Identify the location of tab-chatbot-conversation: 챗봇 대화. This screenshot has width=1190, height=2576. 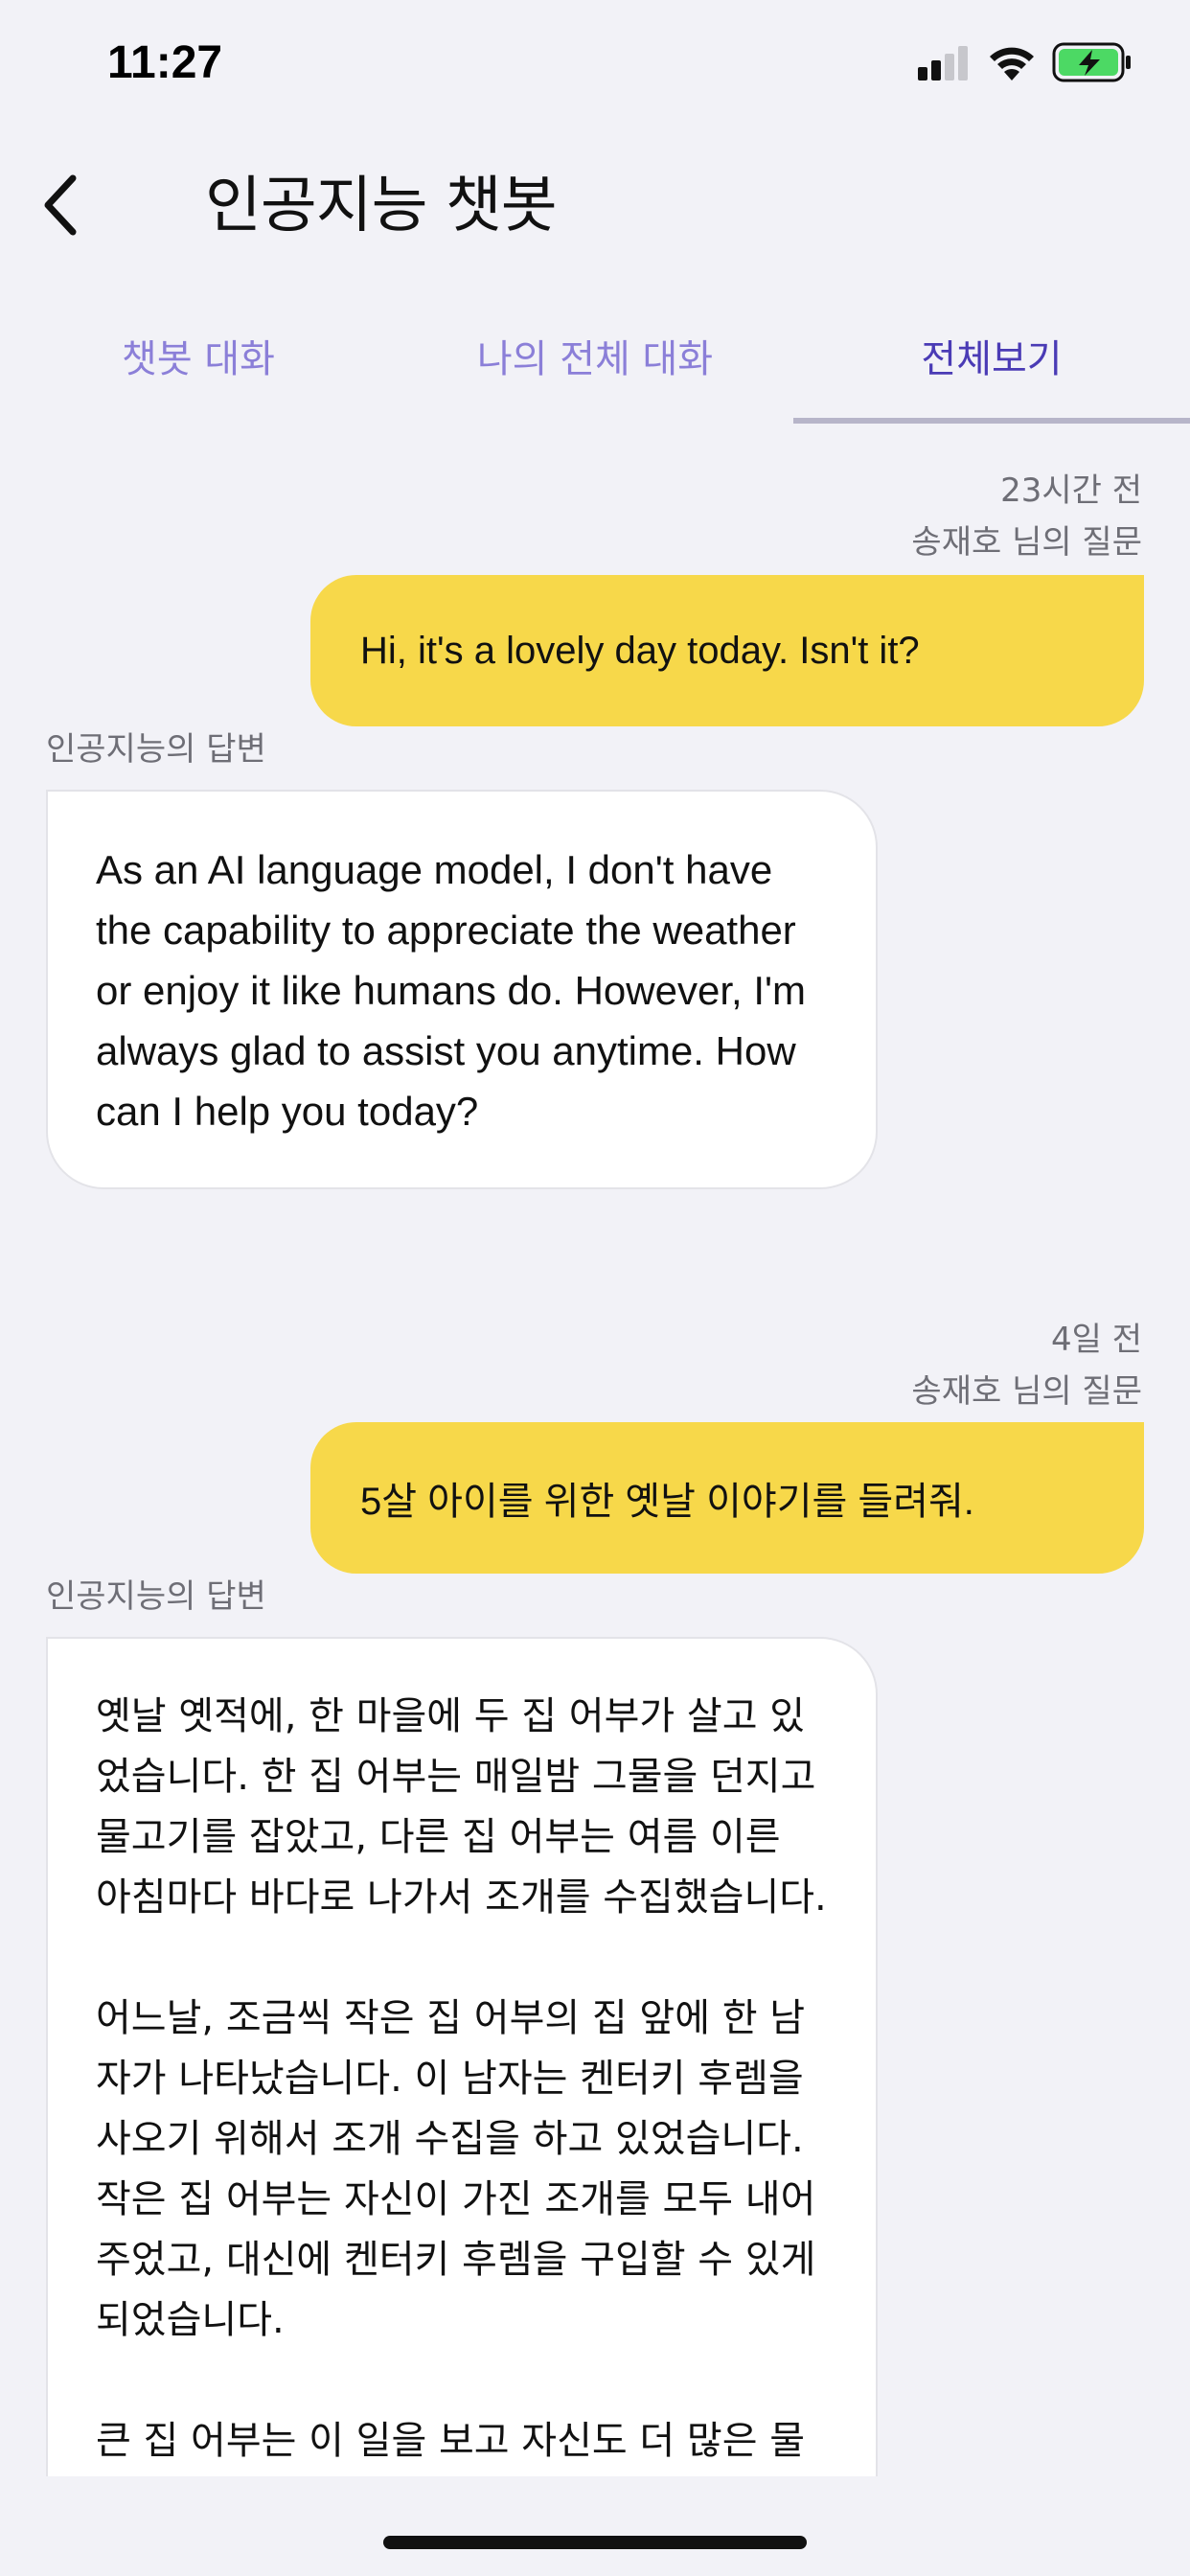
(199, 366).